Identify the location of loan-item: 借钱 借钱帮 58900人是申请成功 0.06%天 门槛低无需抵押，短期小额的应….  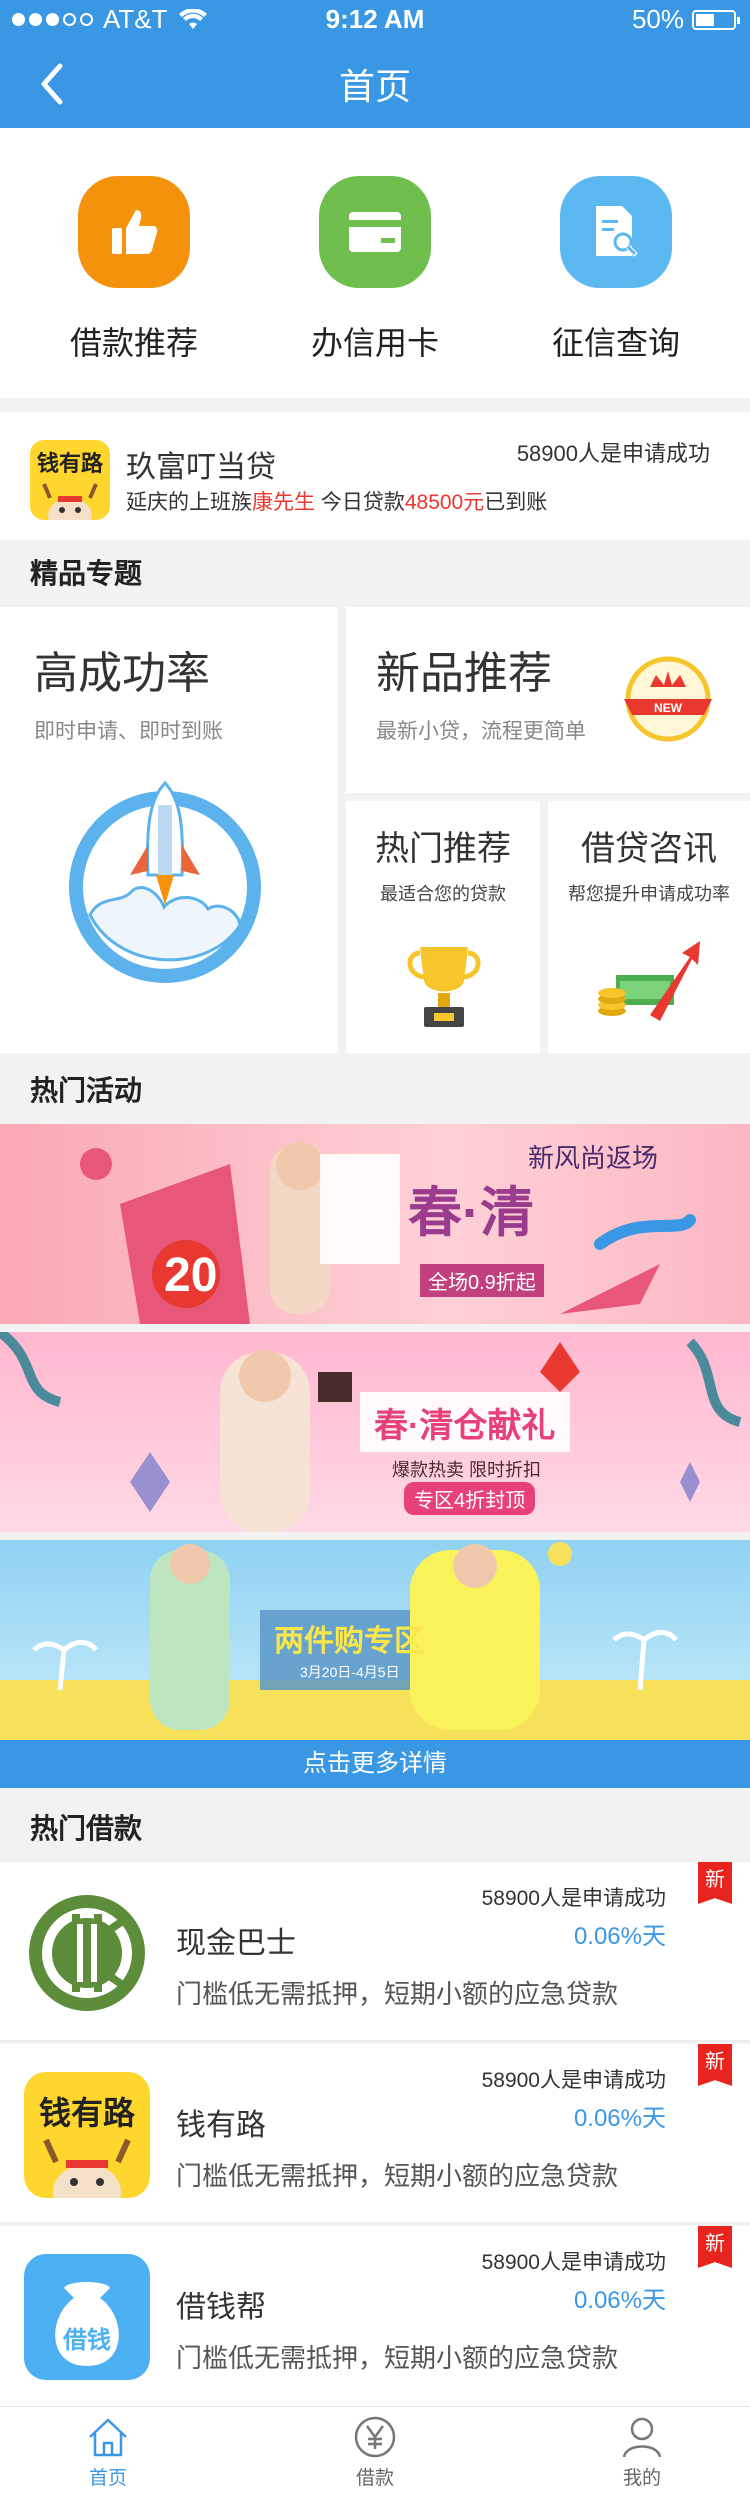
(375, 2316).